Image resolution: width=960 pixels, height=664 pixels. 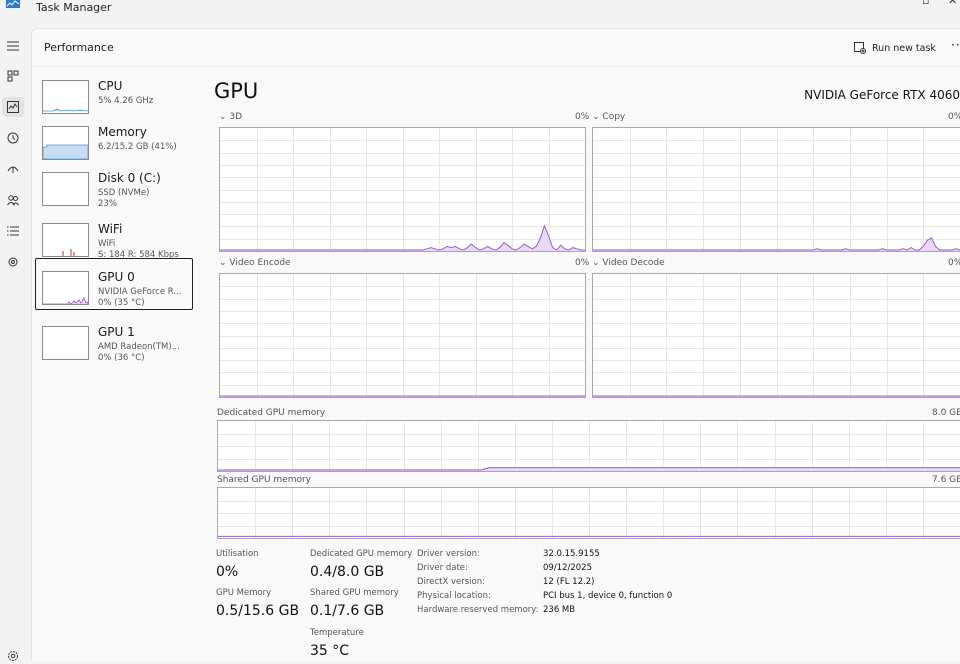 What do you see at coordinates (925, 3) in the screenshot?
I see `restore-icon: ▫` at bounding box center [925, 3].